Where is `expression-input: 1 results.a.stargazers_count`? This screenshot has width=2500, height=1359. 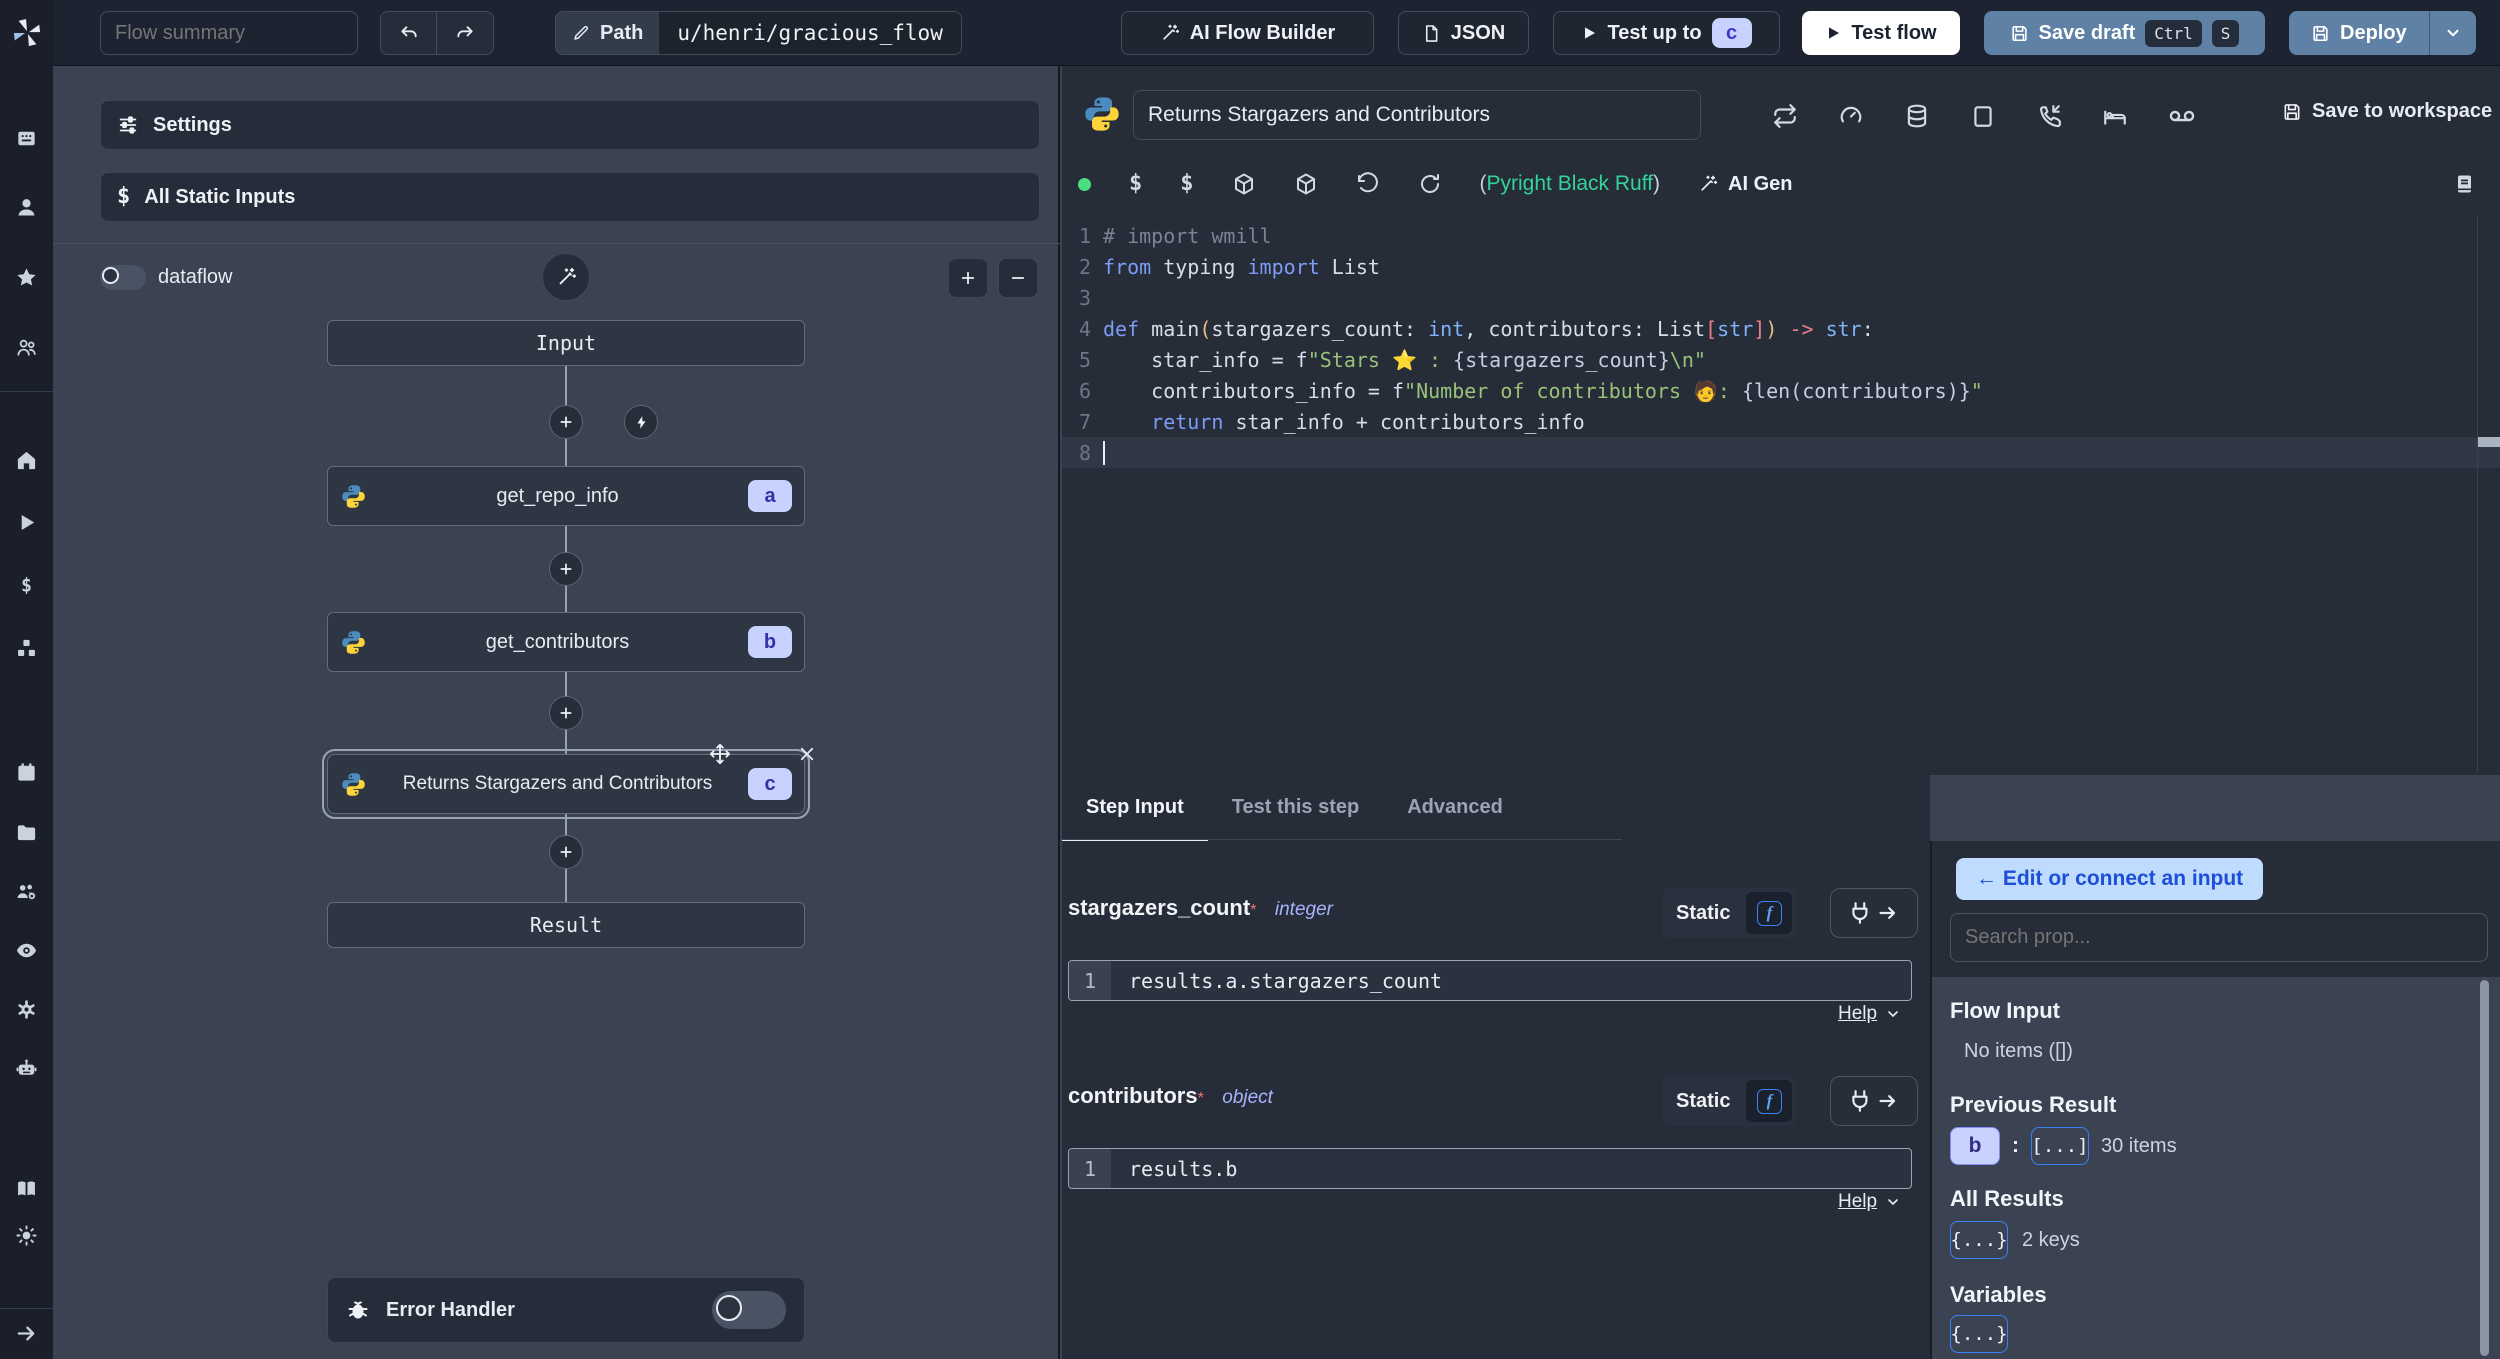 expression-input: 1 results.a.stargazers_count is located at coordinates (1490, 980).